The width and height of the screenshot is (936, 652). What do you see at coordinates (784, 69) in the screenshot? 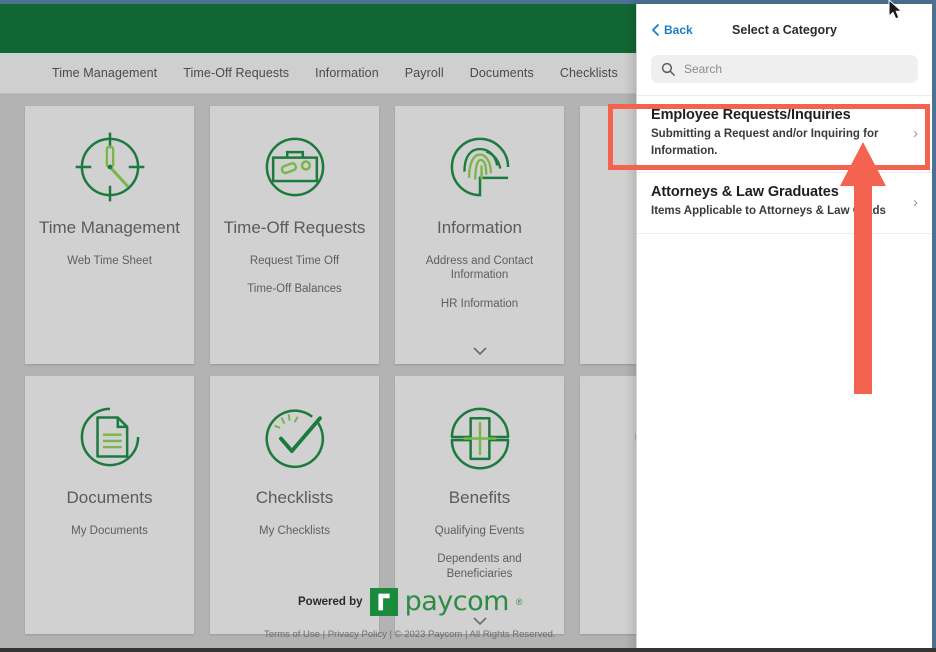
I see `search-input: Search` at bounding box center [784, 69].